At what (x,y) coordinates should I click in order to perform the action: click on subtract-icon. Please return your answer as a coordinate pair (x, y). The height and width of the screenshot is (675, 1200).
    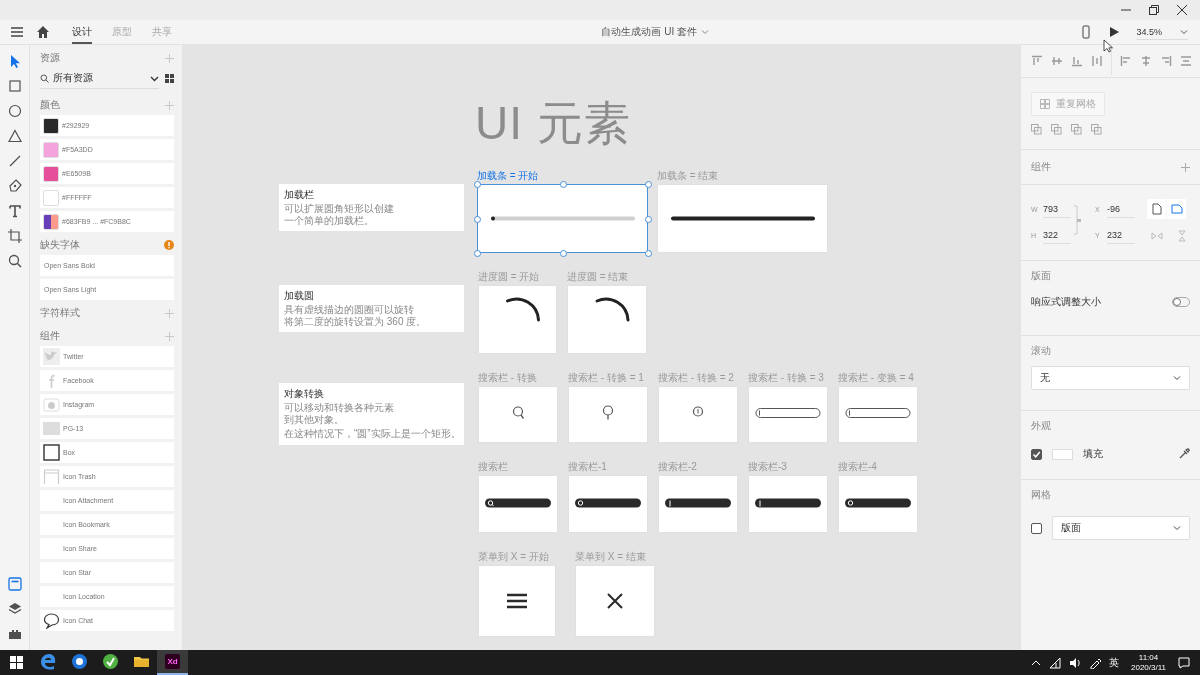
    Looking at the image, I should click on (1056, 129).